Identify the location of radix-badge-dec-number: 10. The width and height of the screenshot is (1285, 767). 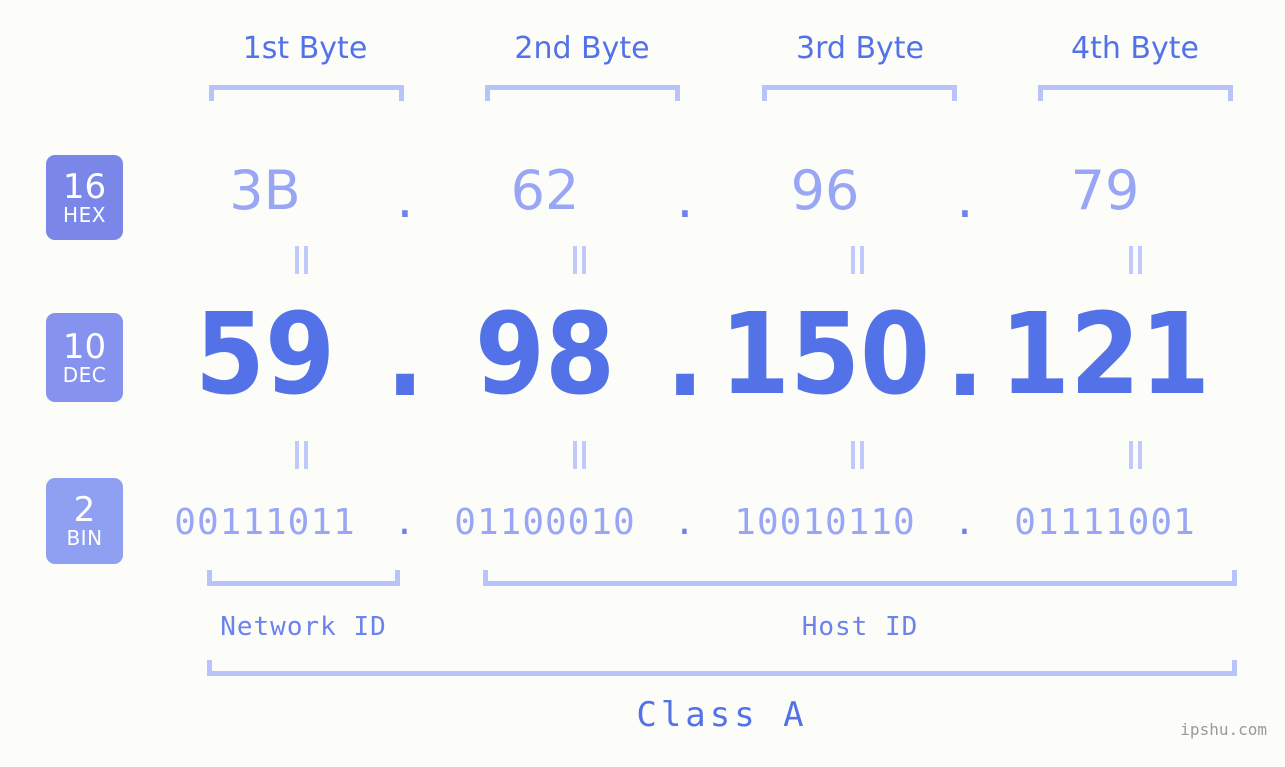
(84, 346).